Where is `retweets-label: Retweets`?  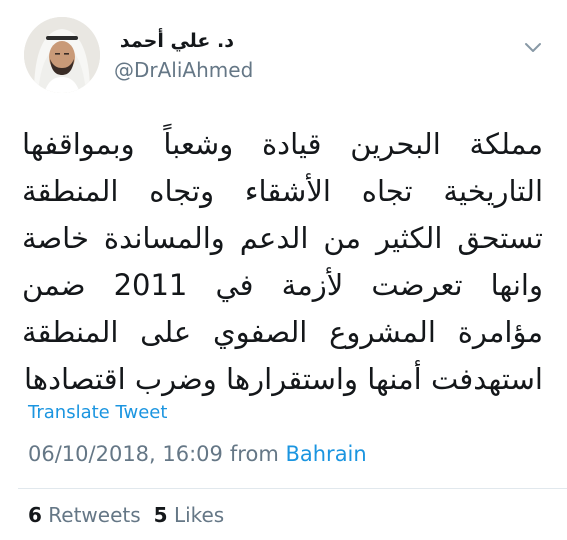 retweets-label: Retweets is located at coordinates (94, 515).